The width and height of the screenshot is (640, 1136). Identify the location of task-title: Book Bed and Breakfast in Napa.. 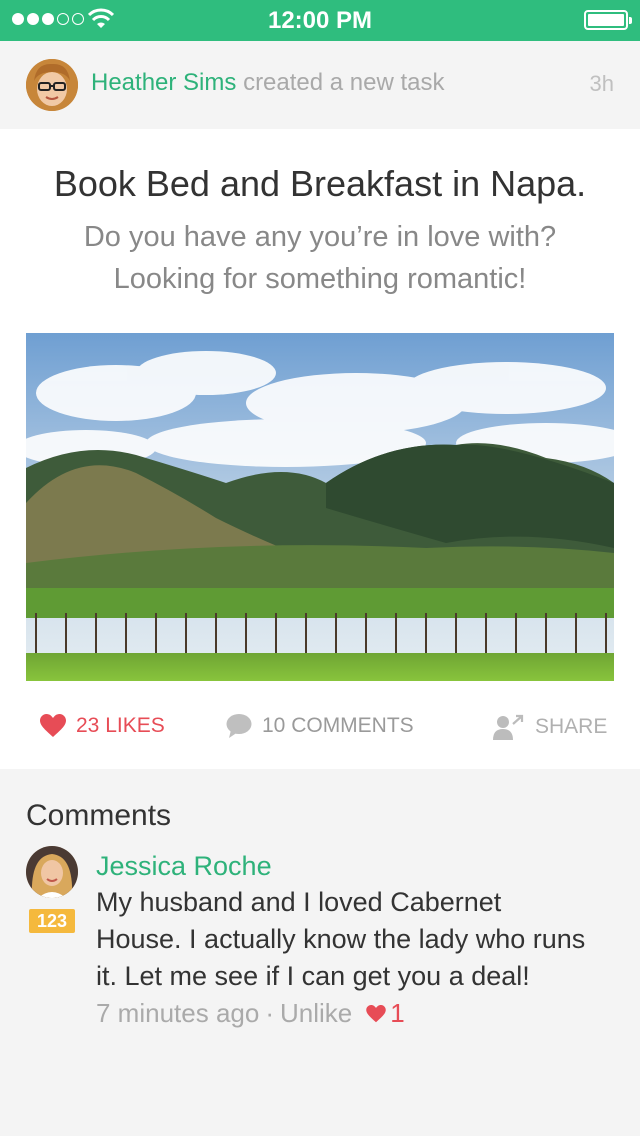
(320, 183).